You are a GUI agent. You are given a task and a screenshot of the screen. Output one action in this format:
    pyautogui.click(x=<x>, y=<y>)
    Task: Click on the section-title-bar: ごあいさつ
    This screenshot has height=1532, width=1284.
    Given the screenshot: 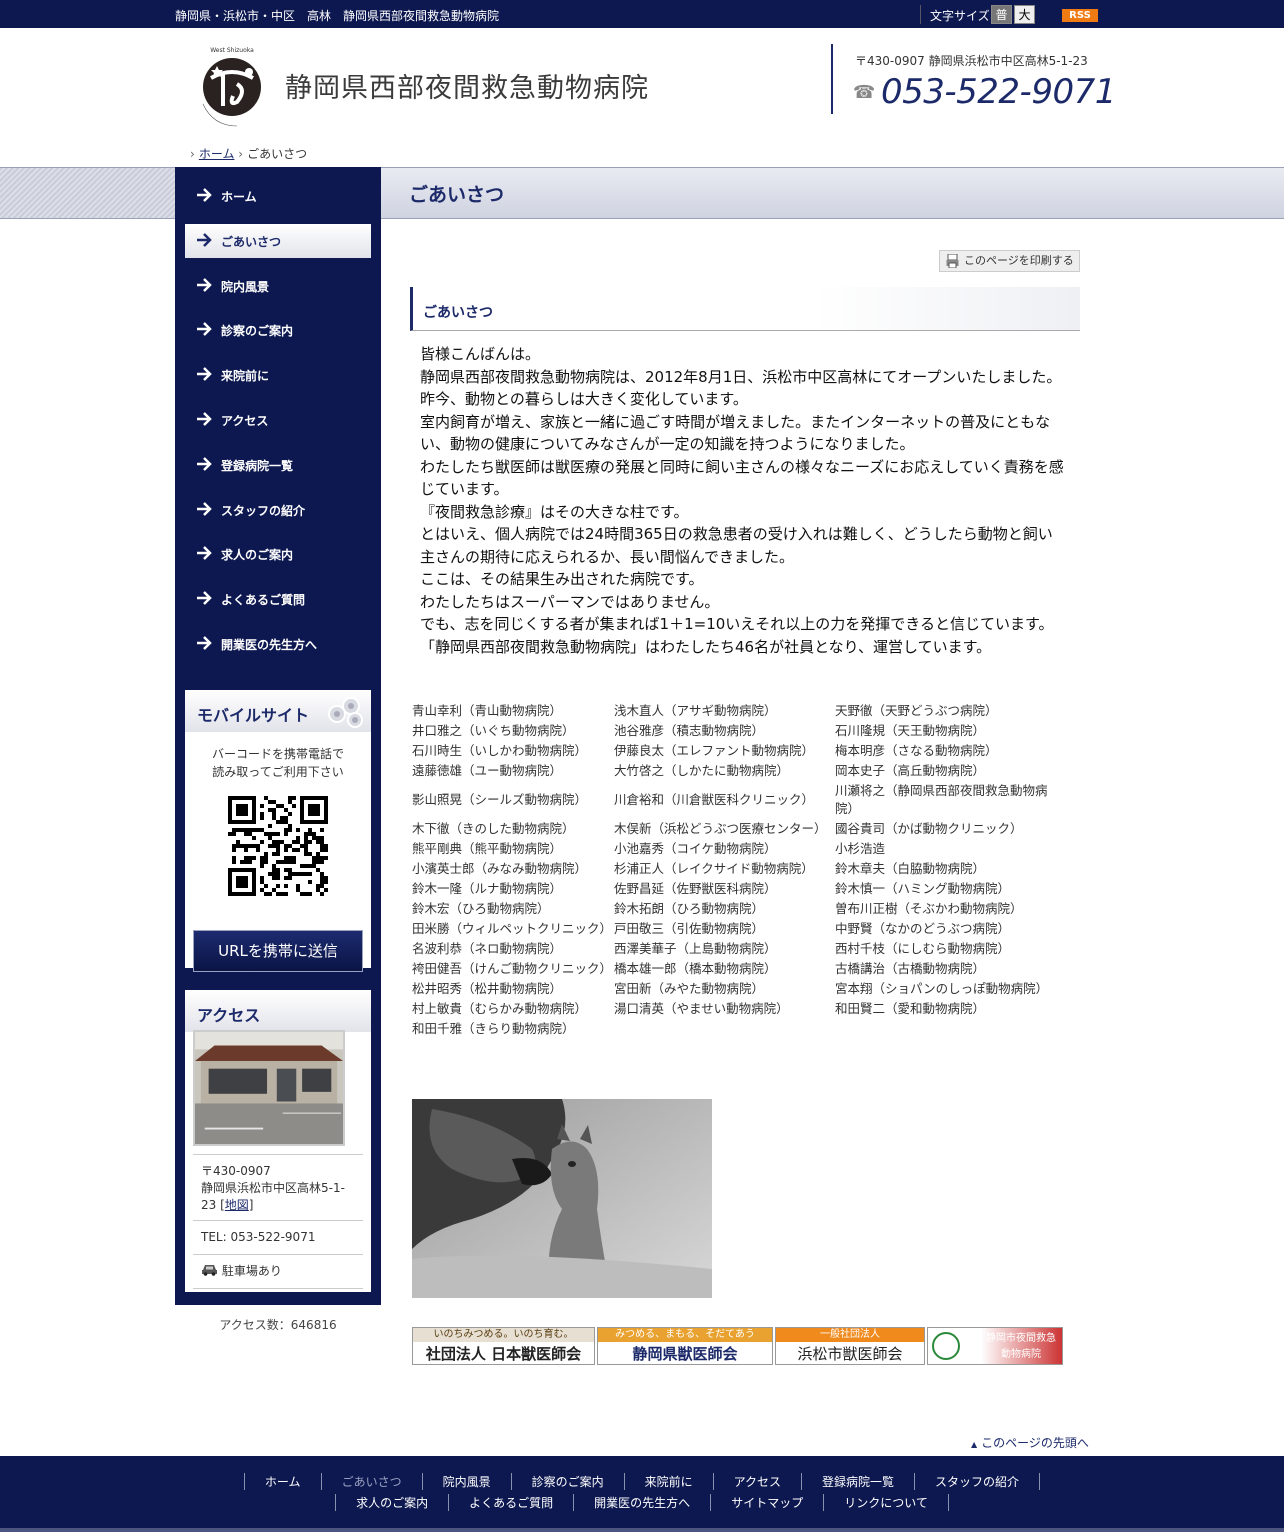 What is the action you would take?
    pyautogui.click(x=745, y=309)
    